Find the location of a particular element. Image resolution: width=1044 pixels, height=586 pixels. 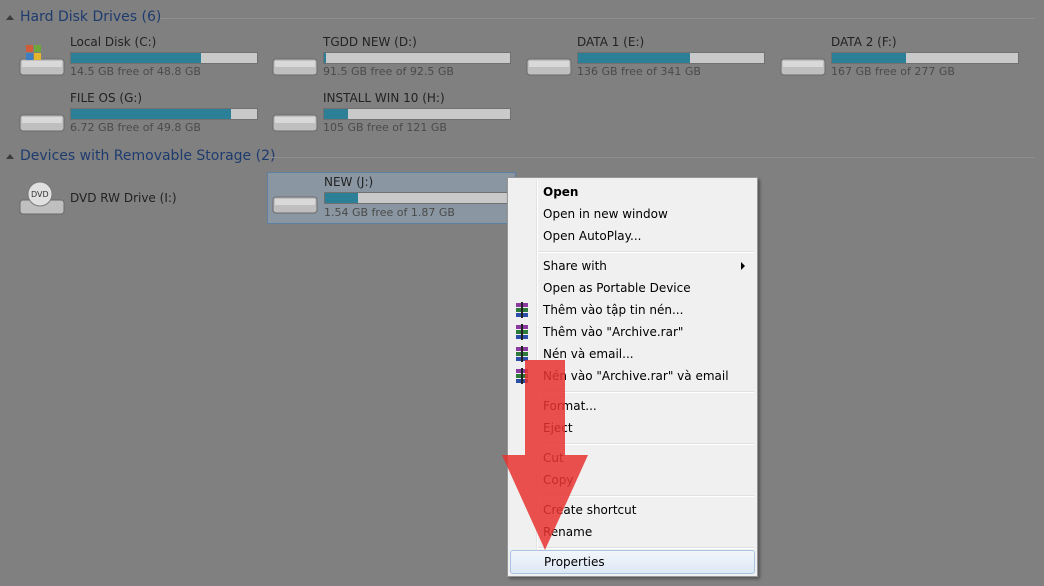

free-space: 6.72 GB free of 49.8 GB is located at coordinates (135, 127).